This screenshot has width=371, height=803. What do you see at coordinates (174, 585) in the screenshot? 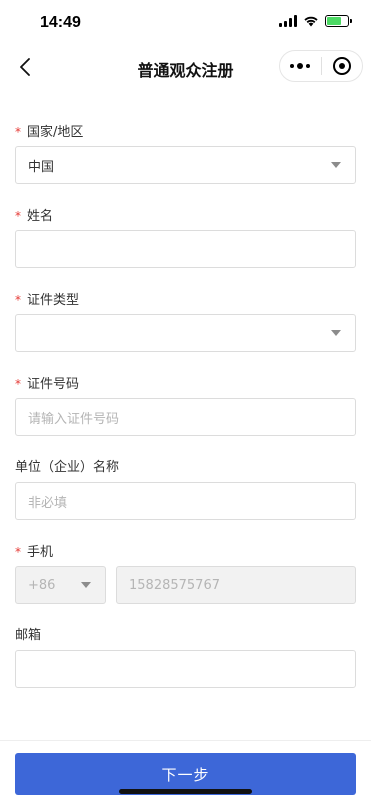
I see `phone-number-value: 15828575767` at bounding box center [174, 585].